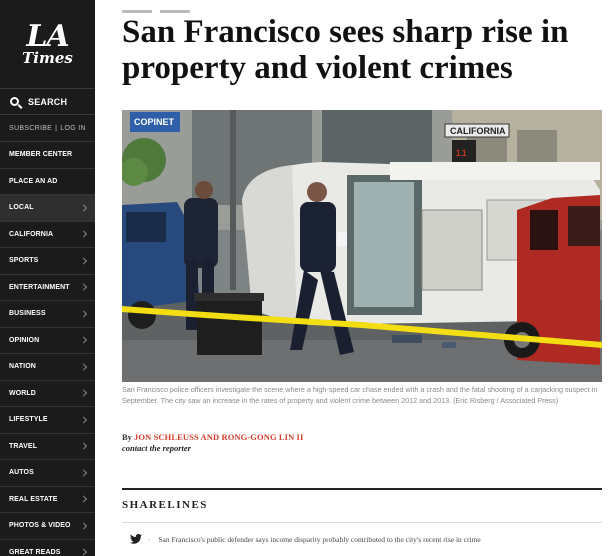 The width and height of the screenshot is (612, 556). I want to click on contact-reporter-link: contact the reporter, so click(212, 448).